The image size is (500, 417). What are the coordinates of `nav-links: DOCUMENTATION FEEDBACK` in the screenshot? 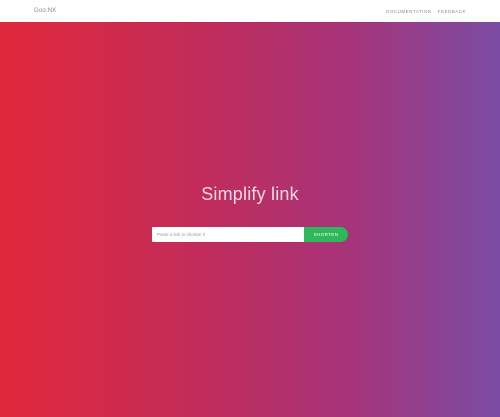 It's located at (426, 11).